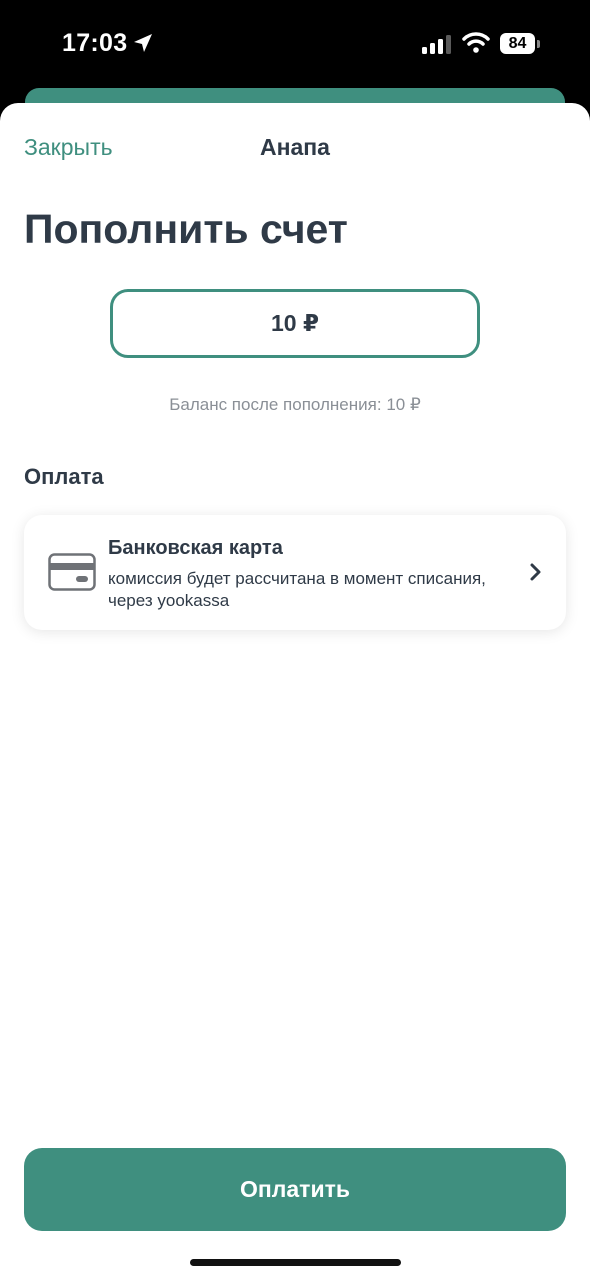 The image size is (590, 1280). What do you see at coordinates (64, 476) in the screenshot?
I see `payment-section-title: Оплата` at bounding box center [64, 476].